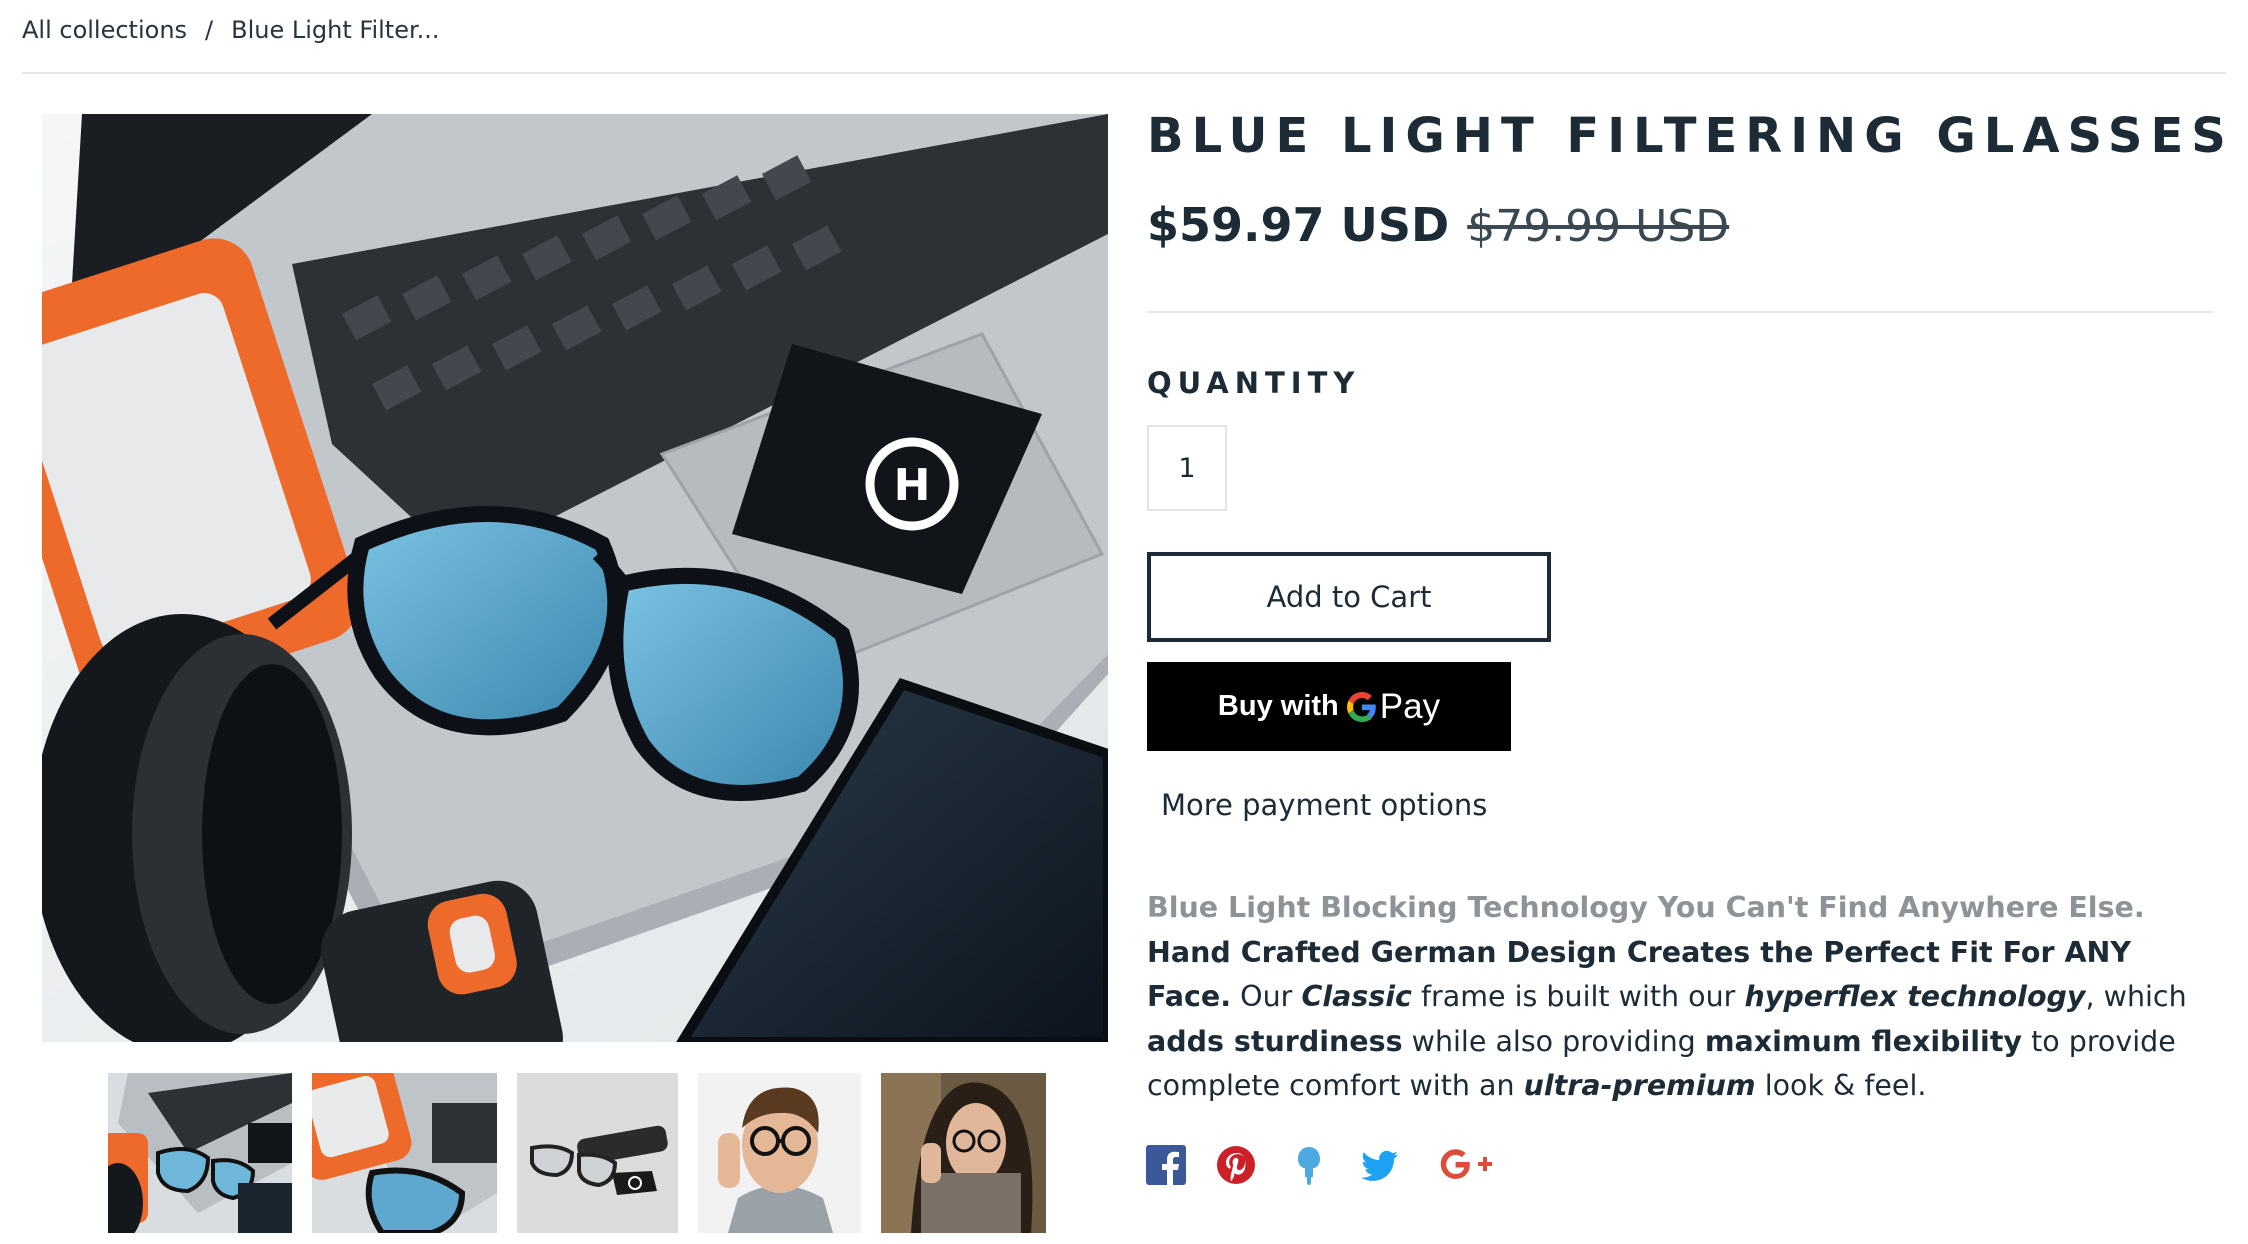 This screenshot has height=1244, width=2248. I want to click on quantity-input, so click(1187, 468).